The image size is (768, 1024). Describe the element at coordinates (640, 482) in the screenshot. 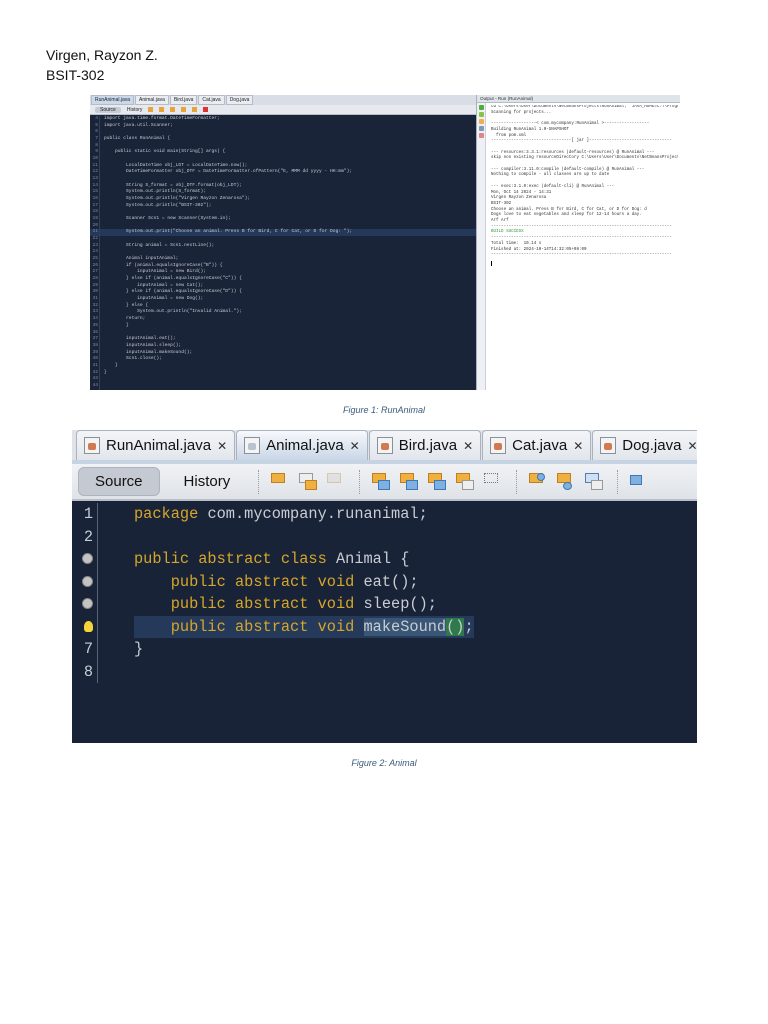

I see `shift-left-icon` at that location.